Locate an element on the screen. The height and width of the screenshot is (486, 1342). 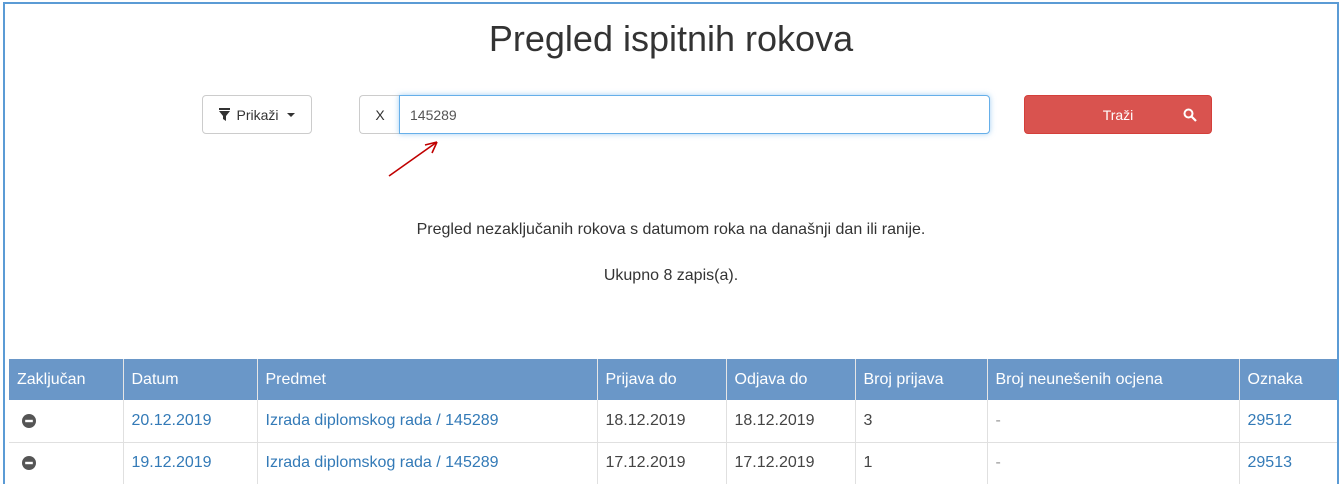
show-dropdown-button: Prikaži is located at coordinates (257, 114).